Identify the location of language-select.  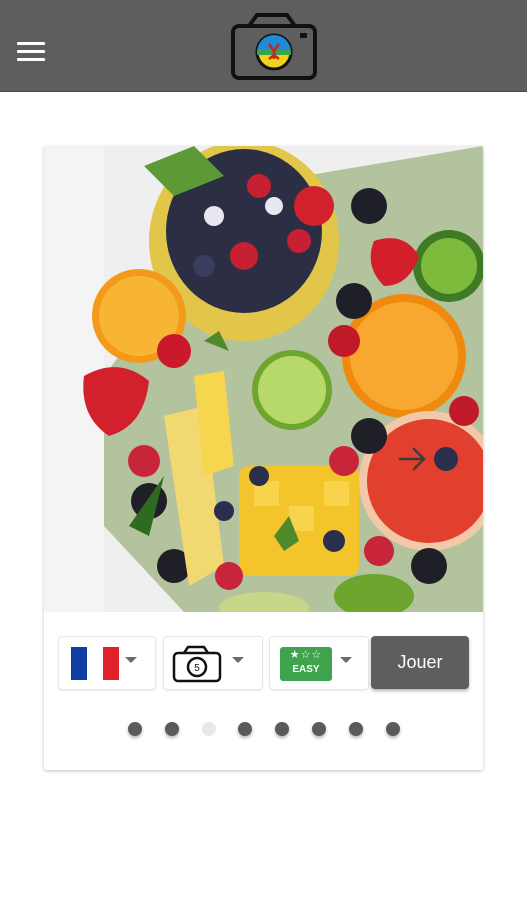
(107, 663).